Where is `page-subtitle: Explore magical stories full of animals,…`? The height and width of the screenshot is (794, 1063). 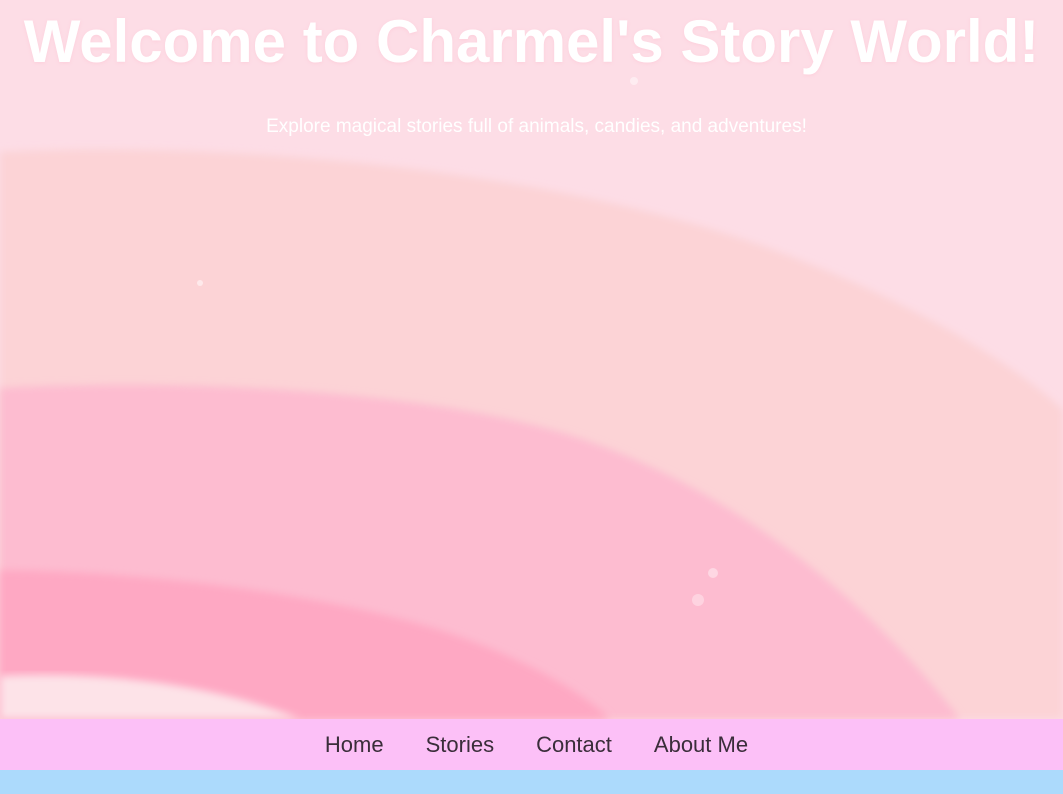
page-subtitle: Explore magical stories full of animals,… is located at coordinates (536, 126).